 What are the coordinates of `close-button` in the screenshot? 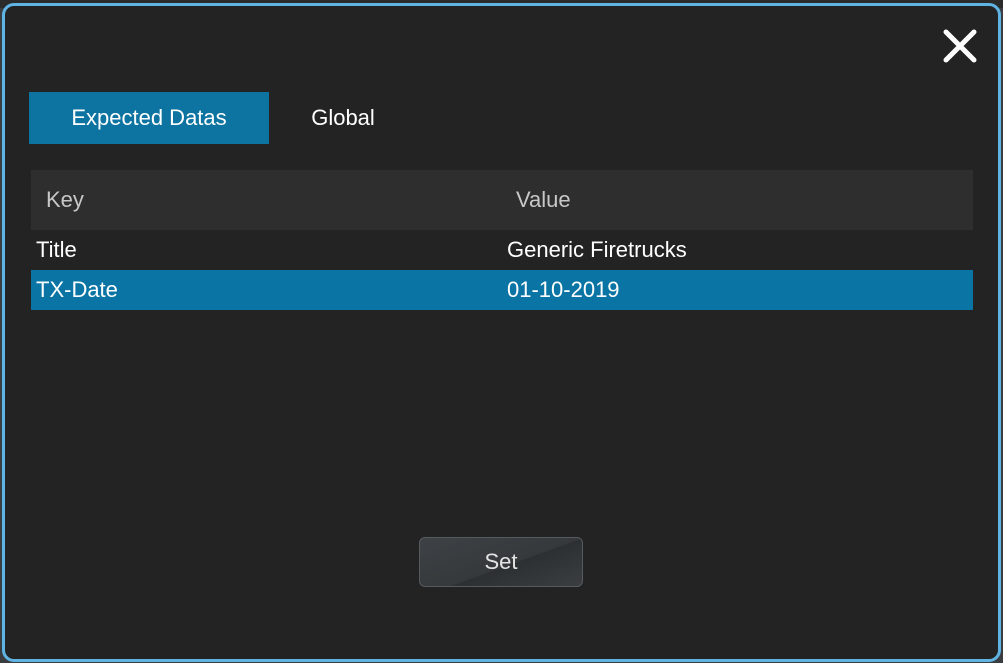 It's located at (960, 46).